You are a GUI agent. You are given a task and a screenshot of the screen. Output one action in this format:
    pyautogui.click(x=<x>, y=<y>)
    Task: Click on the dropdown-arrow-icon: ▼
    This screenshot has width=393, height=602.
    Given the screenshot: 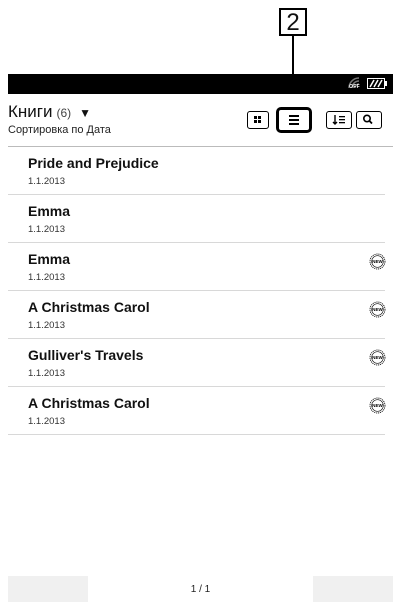 What is the action you would take?
    pyautogui.click(x=85, y=113)
    